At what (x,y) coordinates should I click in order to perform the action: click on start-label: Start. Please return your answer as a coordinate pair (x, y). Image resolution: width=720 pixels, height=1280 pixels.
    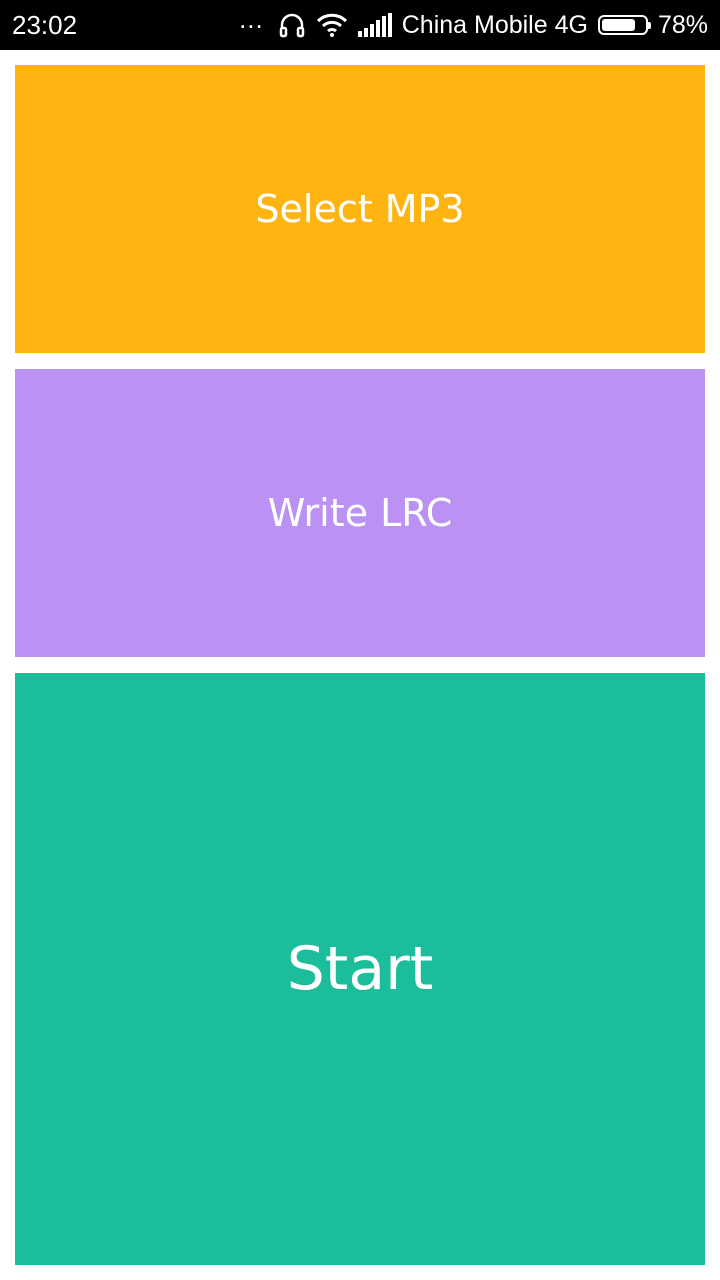
    Looking at the image, I should click on (360, 969).